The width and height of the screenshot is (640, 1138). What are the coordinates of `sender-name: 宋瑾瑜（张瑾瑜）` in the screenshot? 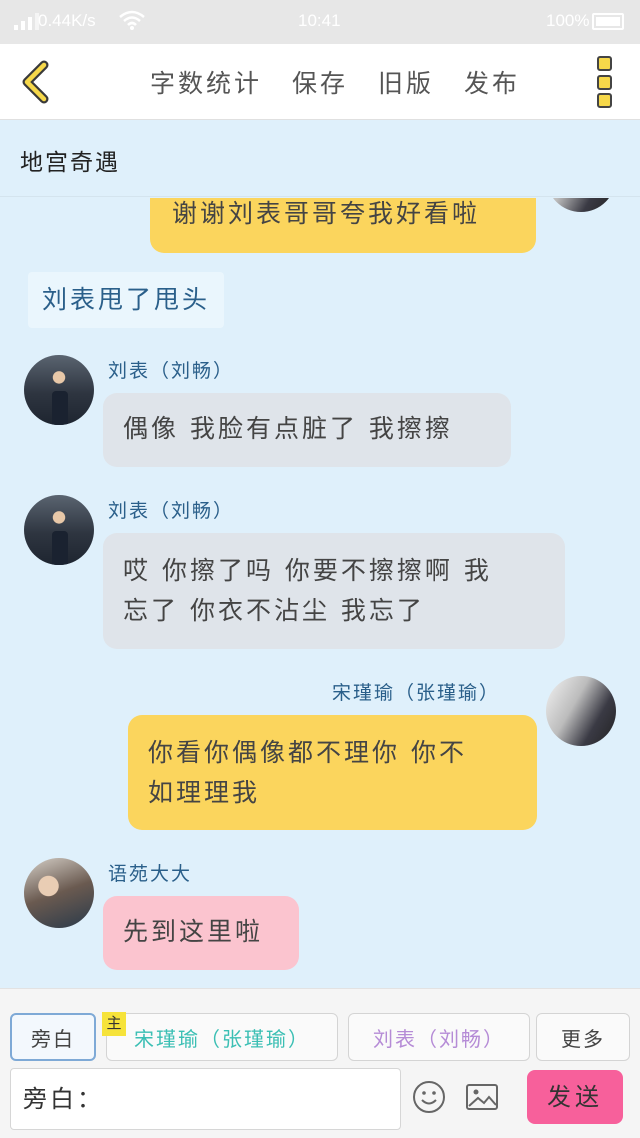 It's located at (416, 693).